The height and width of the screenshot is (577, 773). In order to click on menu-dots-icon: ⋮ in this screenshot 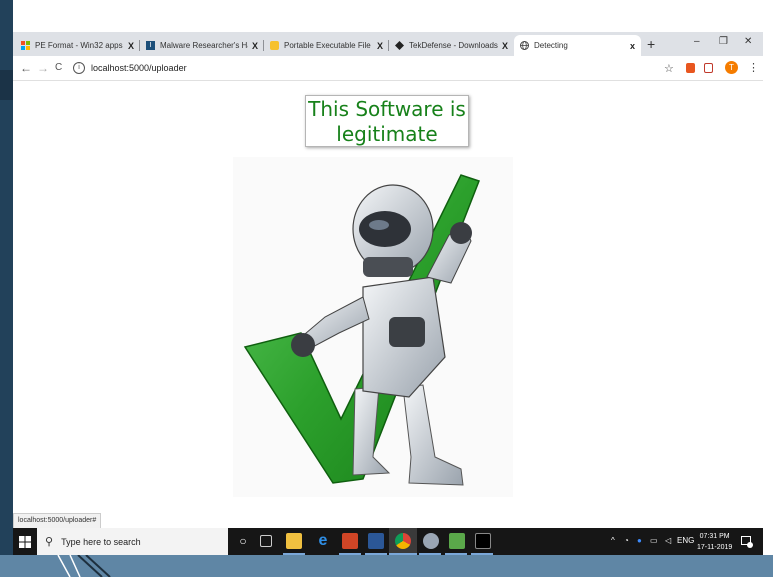, I will do `click(753, 67)`.